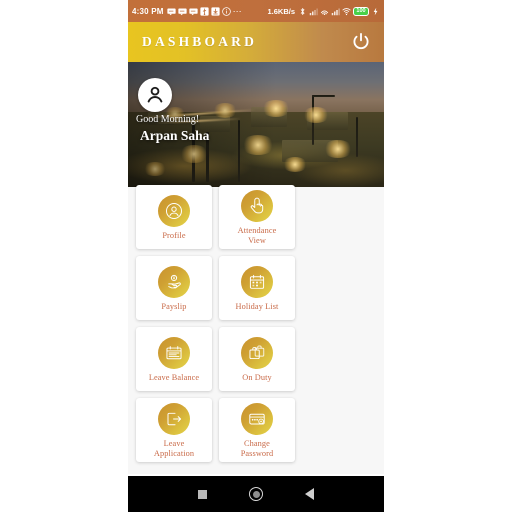  What do you see at coordinates (257, 235) in the screenshot?
I see `grid-item-label: Attendance View` at bounding box center [257, 235].